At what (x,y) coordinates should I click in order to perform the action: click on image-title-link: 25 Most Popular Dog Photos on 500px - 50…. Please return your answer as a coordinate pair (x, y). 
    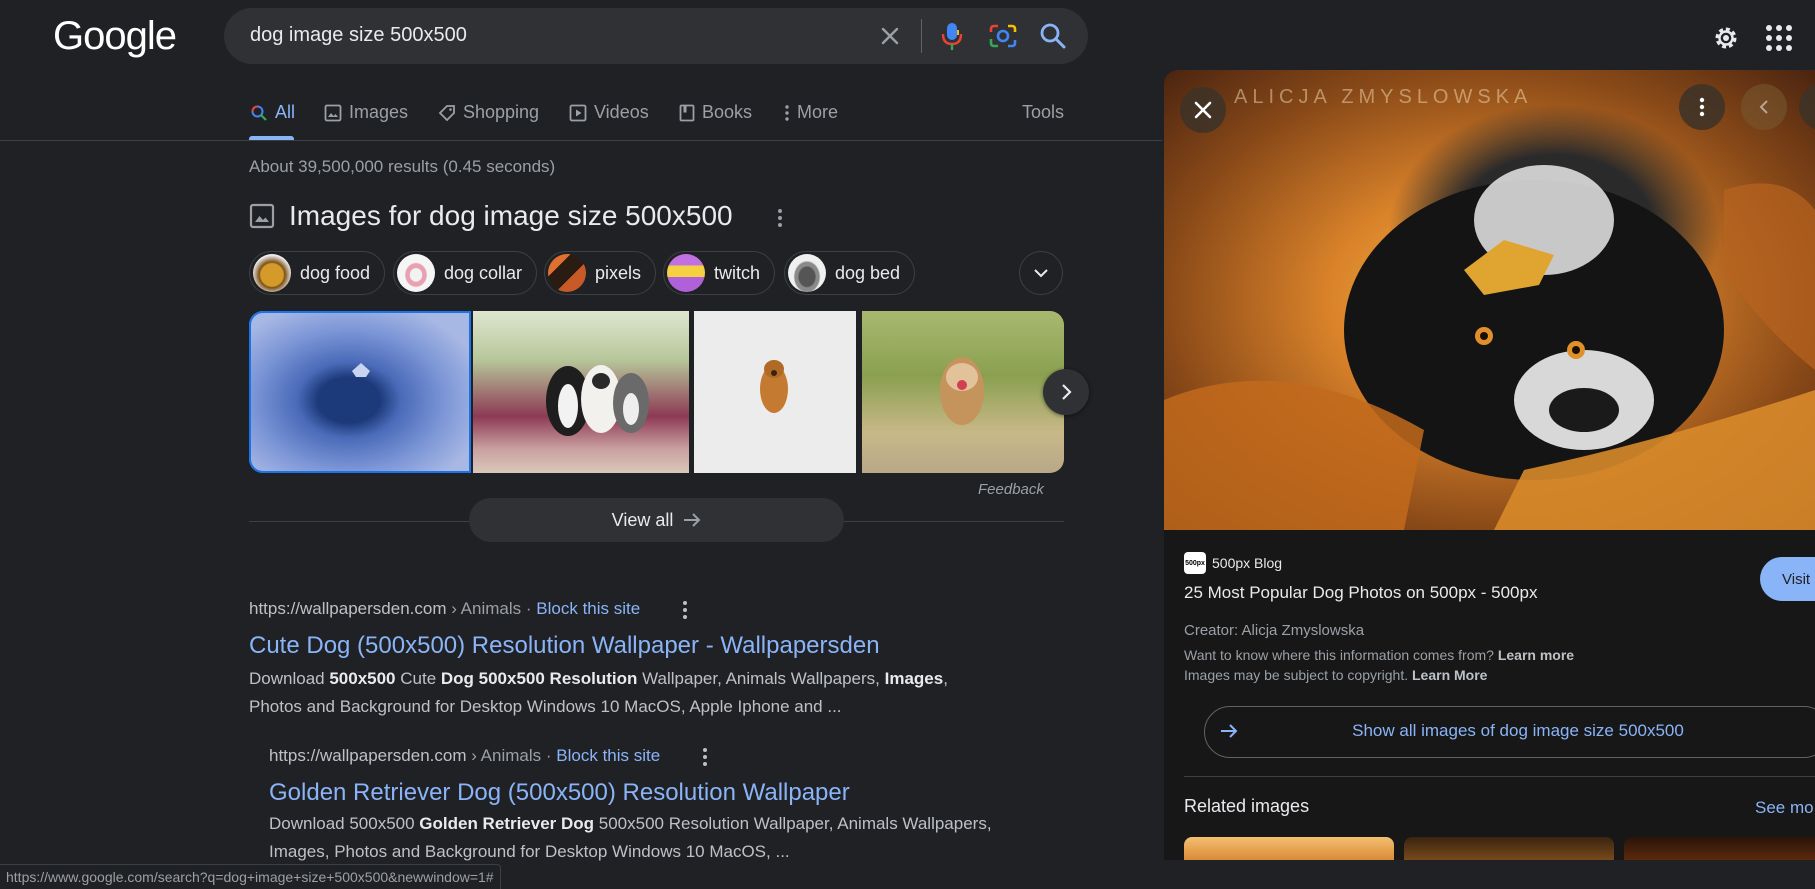
    Looking at the image, I should click on (1360, 593).